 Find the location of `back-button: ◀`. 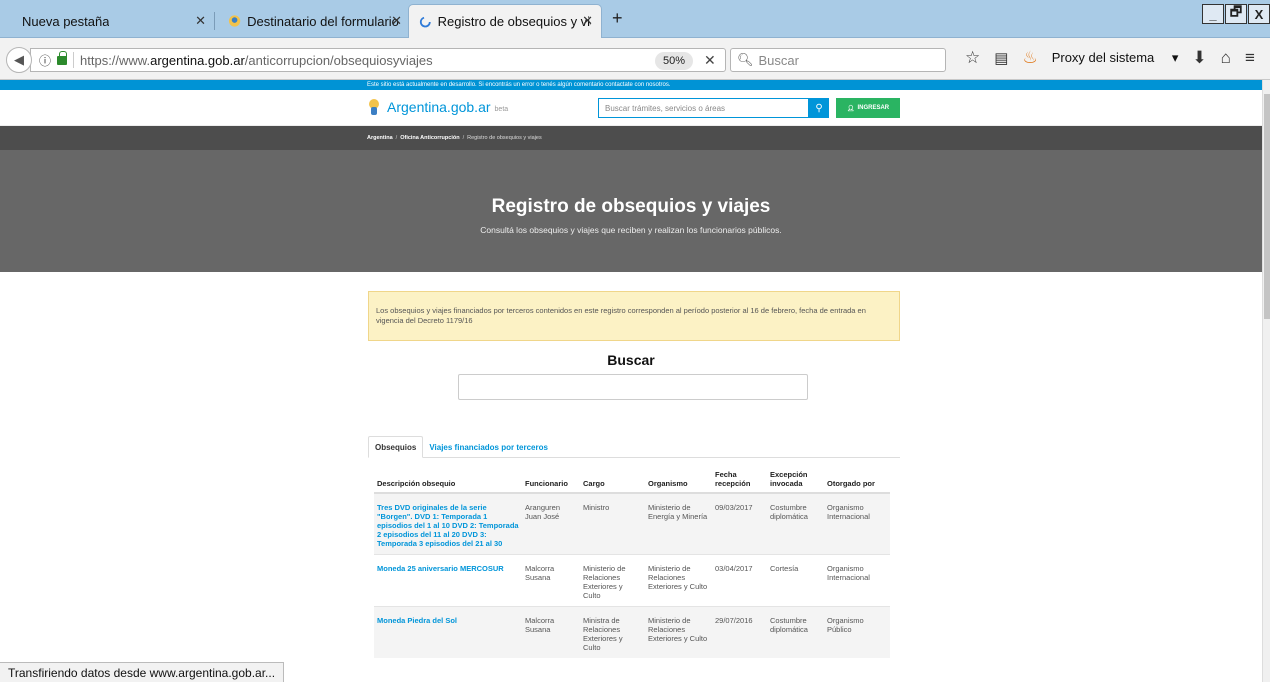

back-button: ◀ is located at coordinates (19, 60).